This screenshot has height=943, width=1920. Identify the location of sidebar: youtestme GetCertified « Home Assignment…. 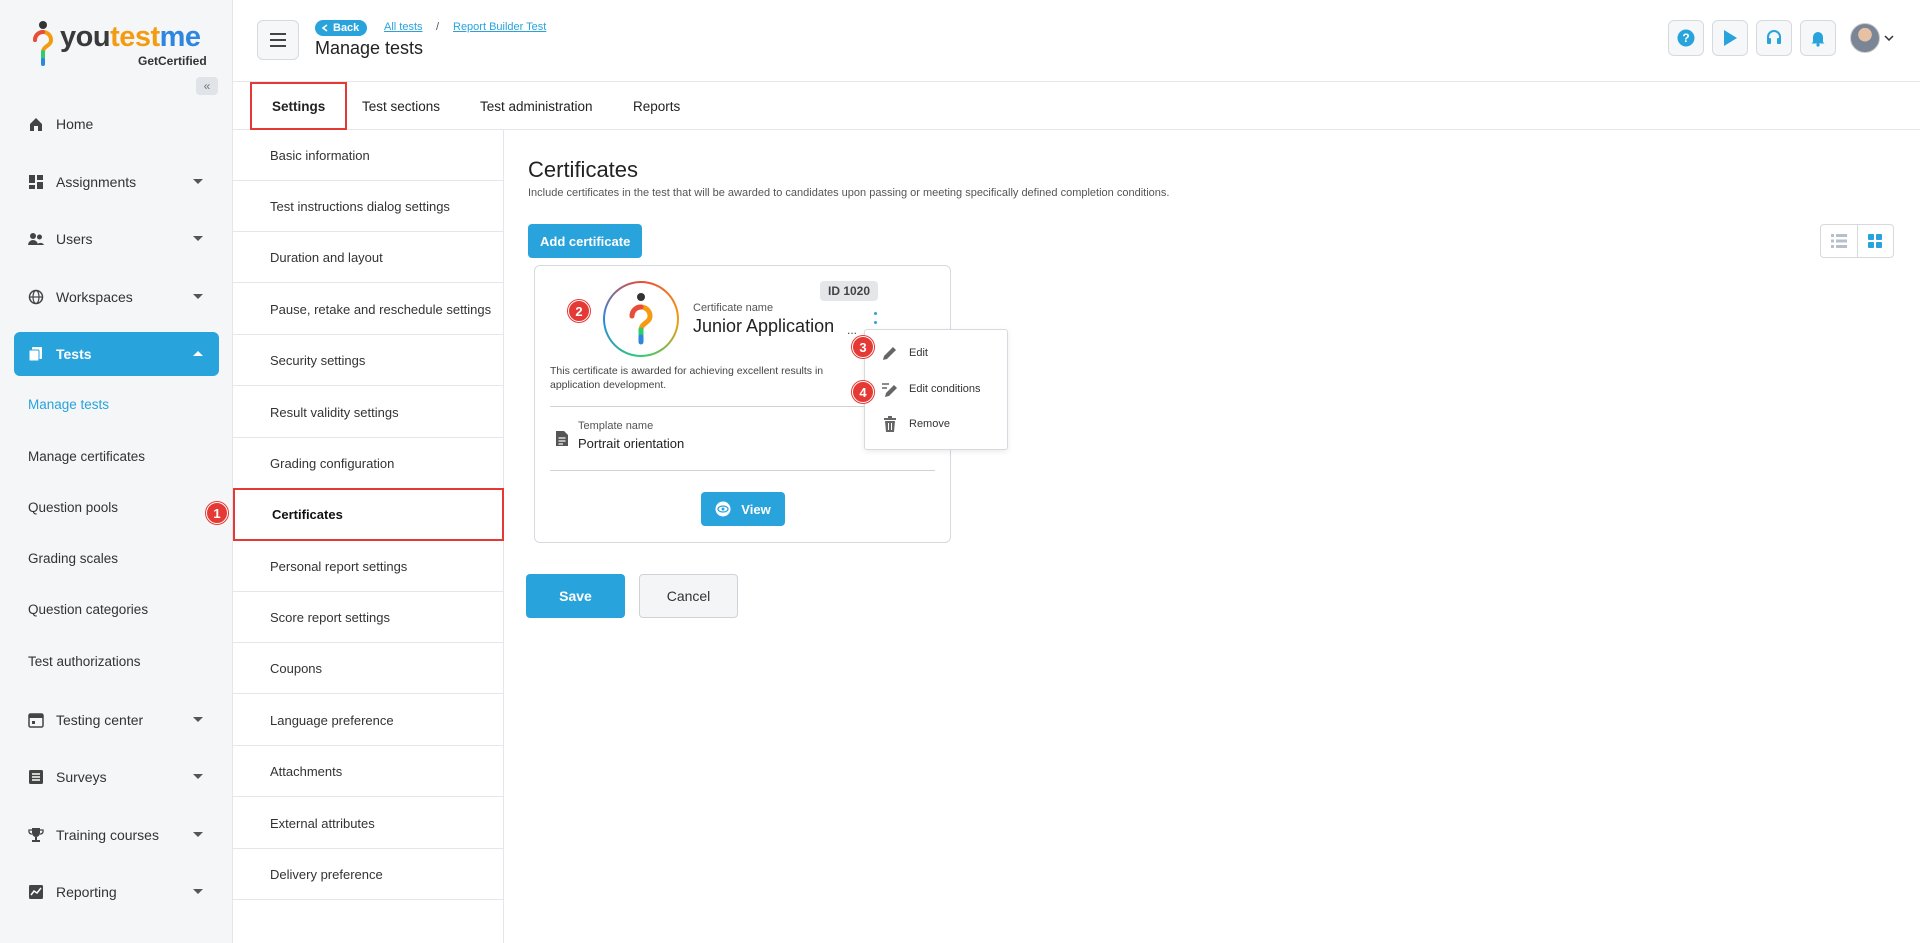
(116, 471).